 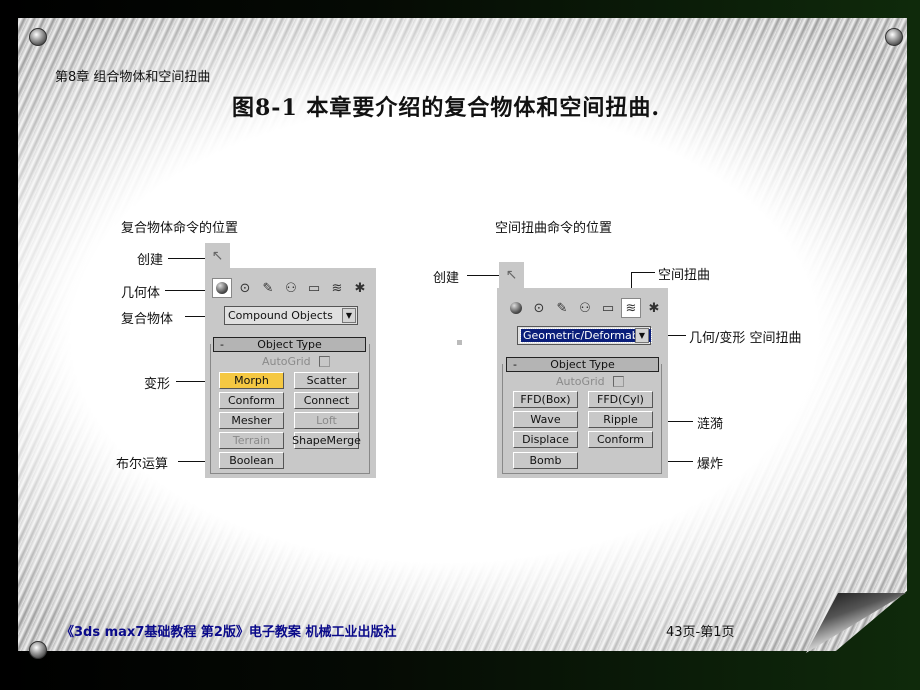 I want to click on callout-create-left: 创建, so click(x=150, y=260).